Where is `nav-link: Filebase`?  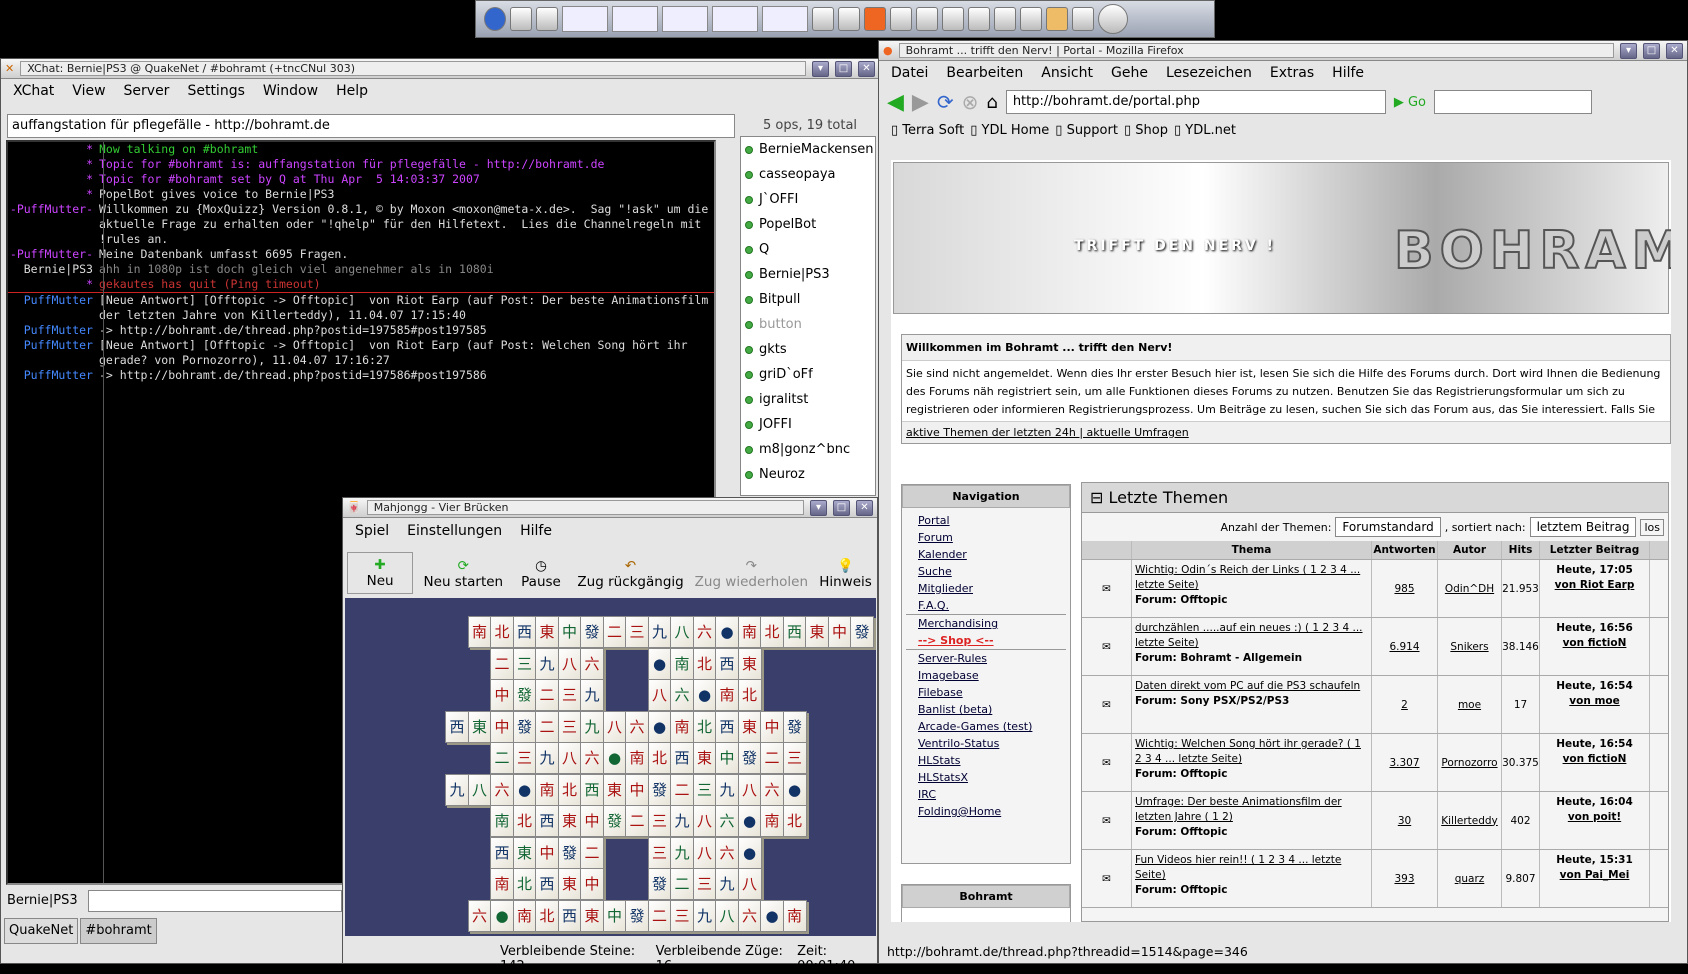 nav-link: Filebase is located at coordinates (986, 692).